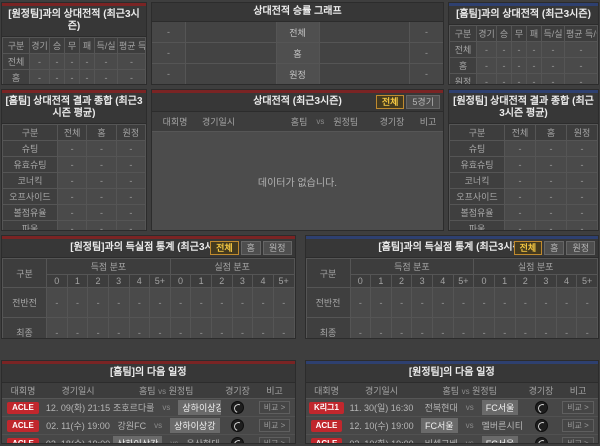 The width and height of the screenshot is (600, 446). Describe the element at coordinates (57, 45) in the screenshot. I see `column-header: 승` at that location.